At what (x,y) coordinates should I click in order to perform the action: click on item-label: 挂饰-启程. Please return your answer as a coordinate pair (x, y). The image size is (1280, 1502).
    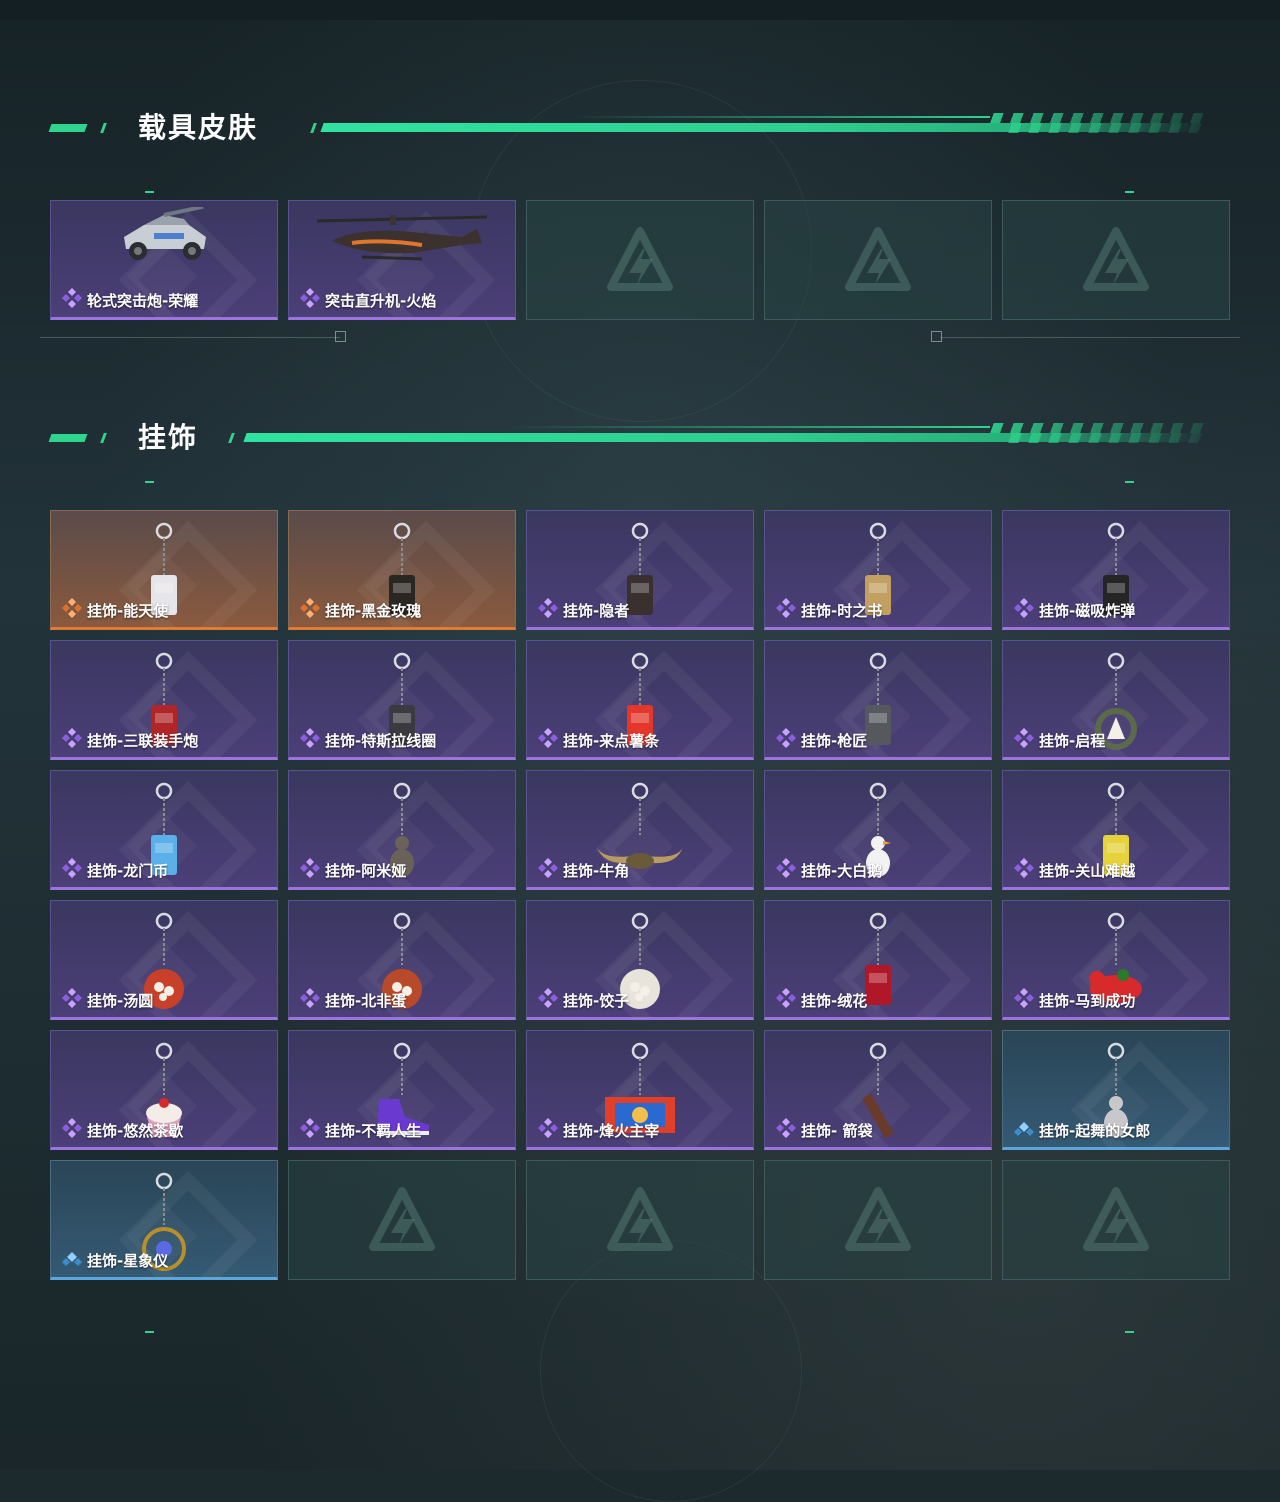
    Looking at the image, I should click on (1059, 740).